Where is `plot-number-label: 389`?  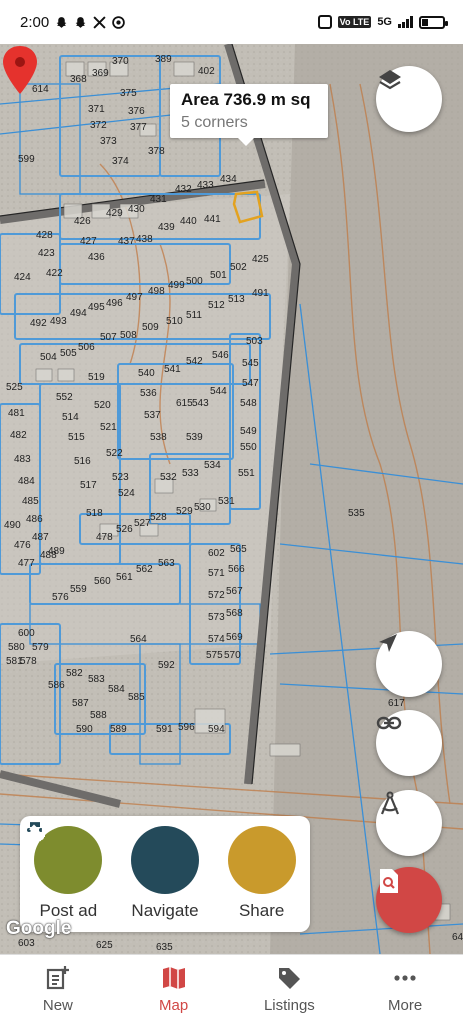
plot-number-label: 389 is located at coordinates (163, 59).